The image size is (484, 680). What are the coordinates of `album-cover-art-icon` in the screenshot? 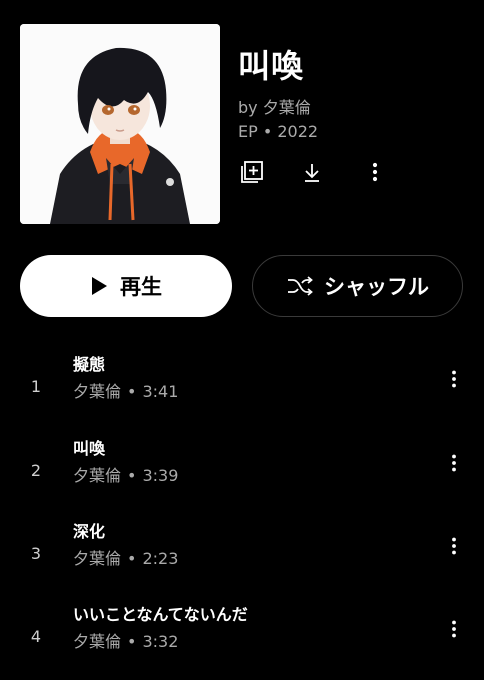 It's located at (120, 124).